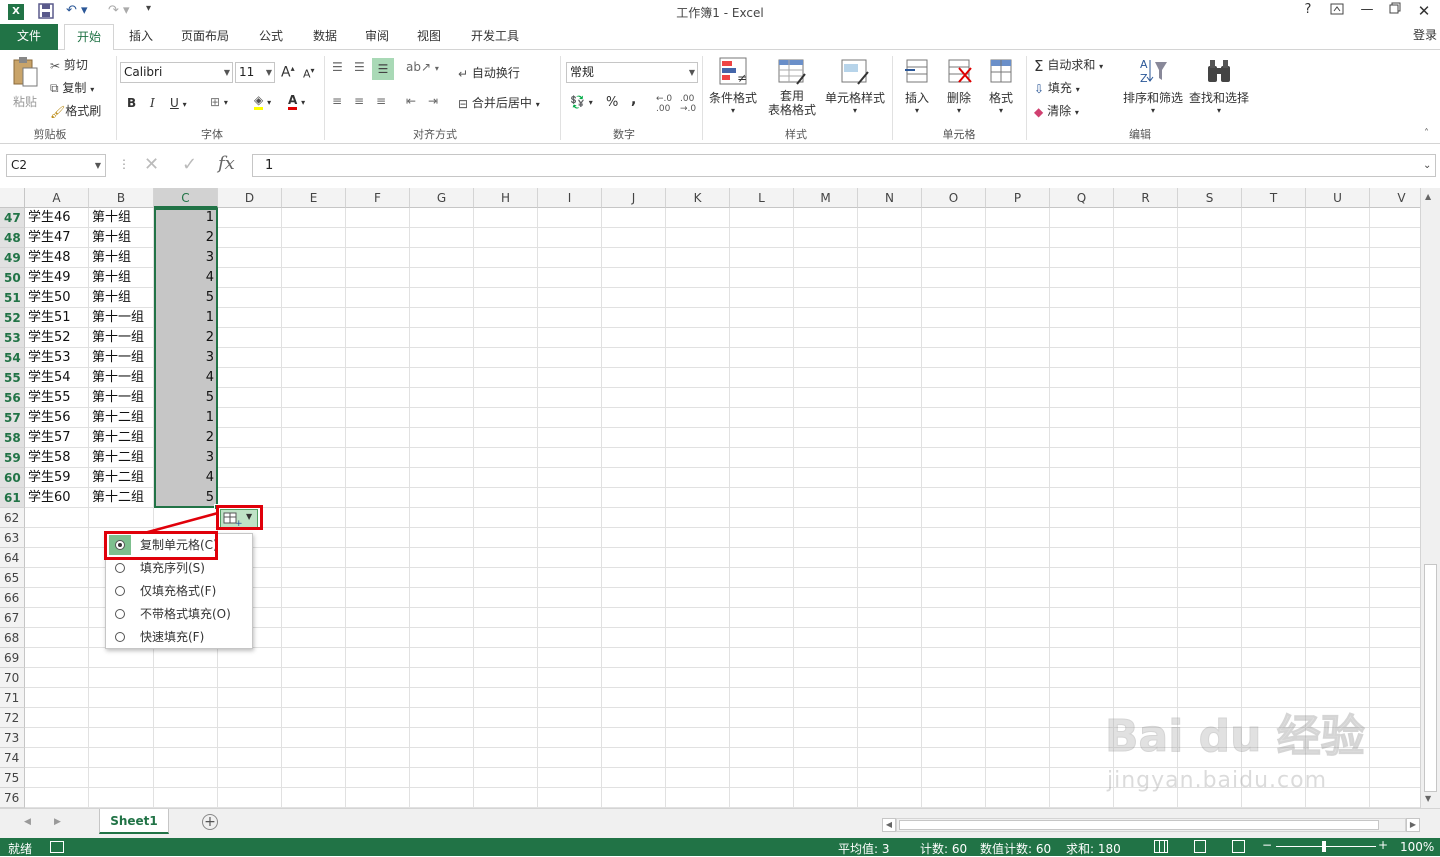 The width and height of the screenshot is (1440, 857). I want to click on wrap-text-button: ↵ 自动换行, so click(489, 72).